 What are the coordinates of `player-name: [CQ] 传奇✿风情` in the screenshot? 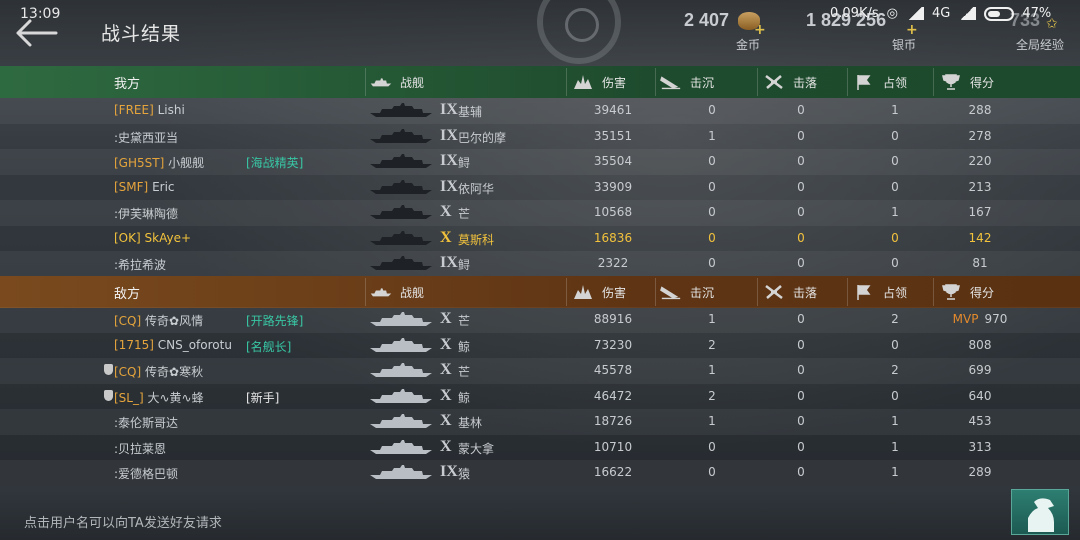 It's located at (158, 320).